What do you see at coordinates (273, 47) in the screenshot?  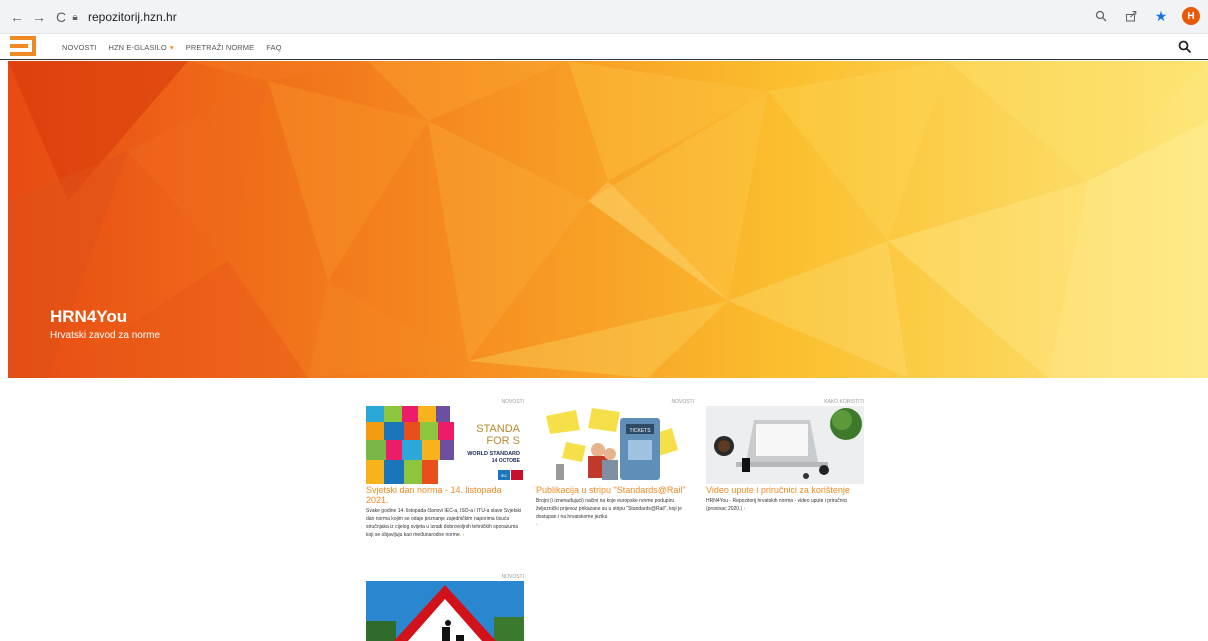 I see `nav-item-faq: FAQ` at bounding box center [273, 47].